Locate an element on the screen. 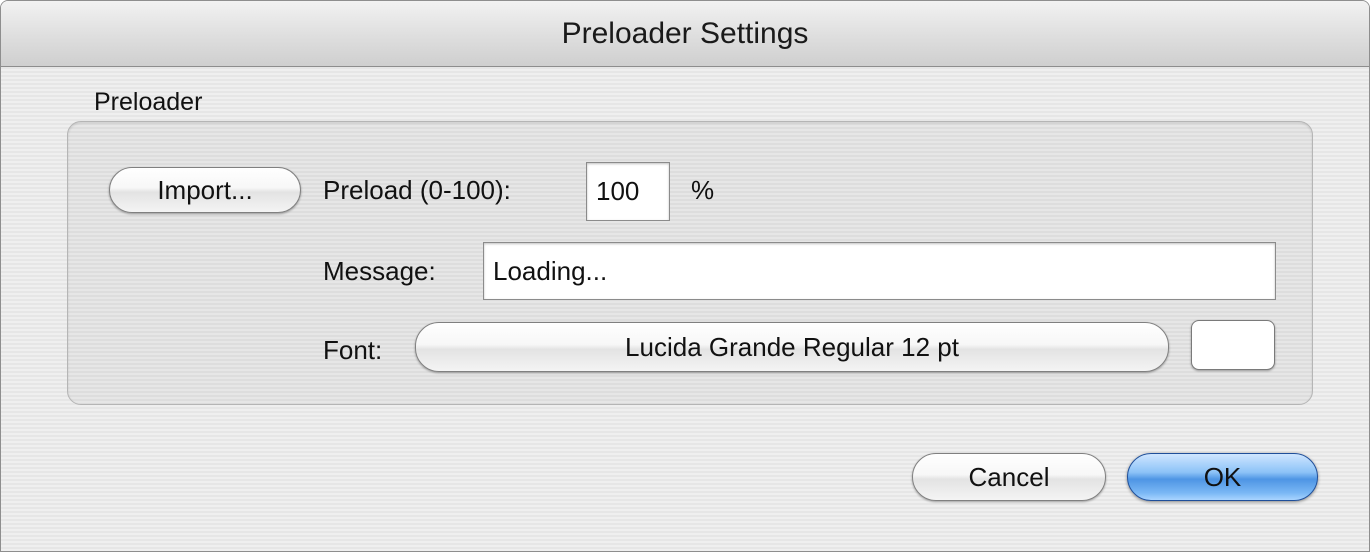 The width and height of the screenshot is (1370, 552). font-select-button: Lucida Grande Regular 12 pt is located at coordinates (792, 347).